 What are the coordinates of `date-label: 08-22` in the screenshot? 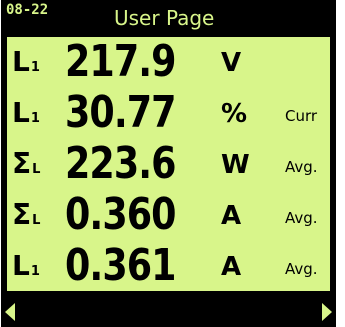 It's located at (27, 10).